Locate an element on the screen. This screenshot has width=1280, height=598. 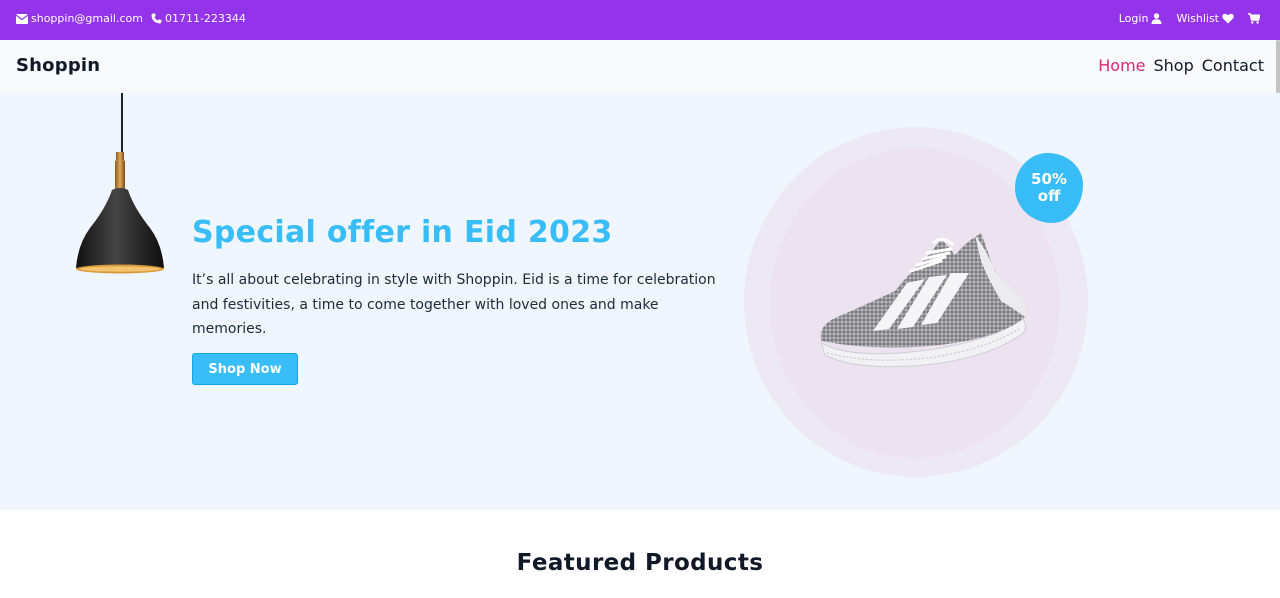
email-contact: shoppin@gmail.com is located at coordinates (79, 18).